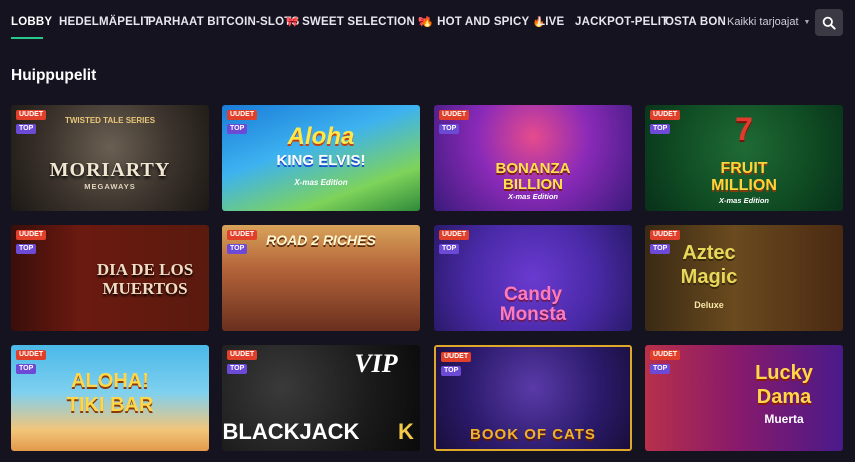 Image resolution: width=855 pixels, height=462 pixels. What do you see at coordinates (533, 434) in the screenshot?
I see `game-title: BOOK OF CATS` at bounding box center [533, 434].